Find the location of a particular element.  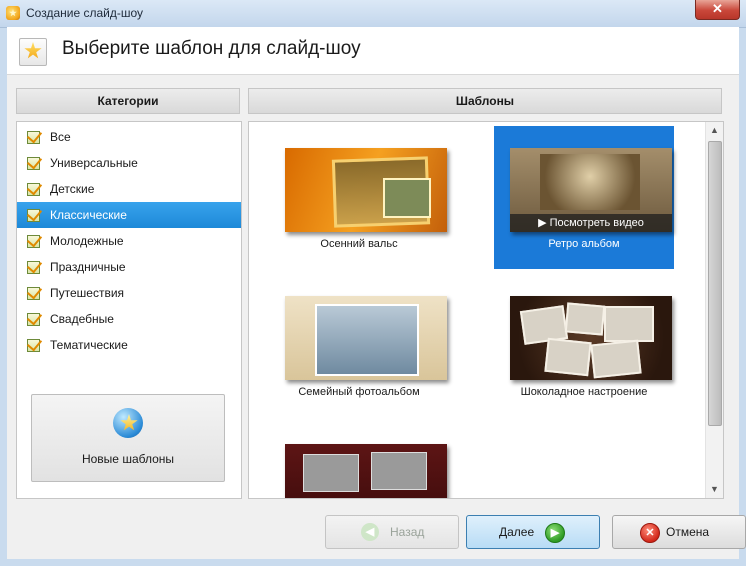

preview-video-link: ▶ Посмотреть видео is located at coordinates (591, 223).